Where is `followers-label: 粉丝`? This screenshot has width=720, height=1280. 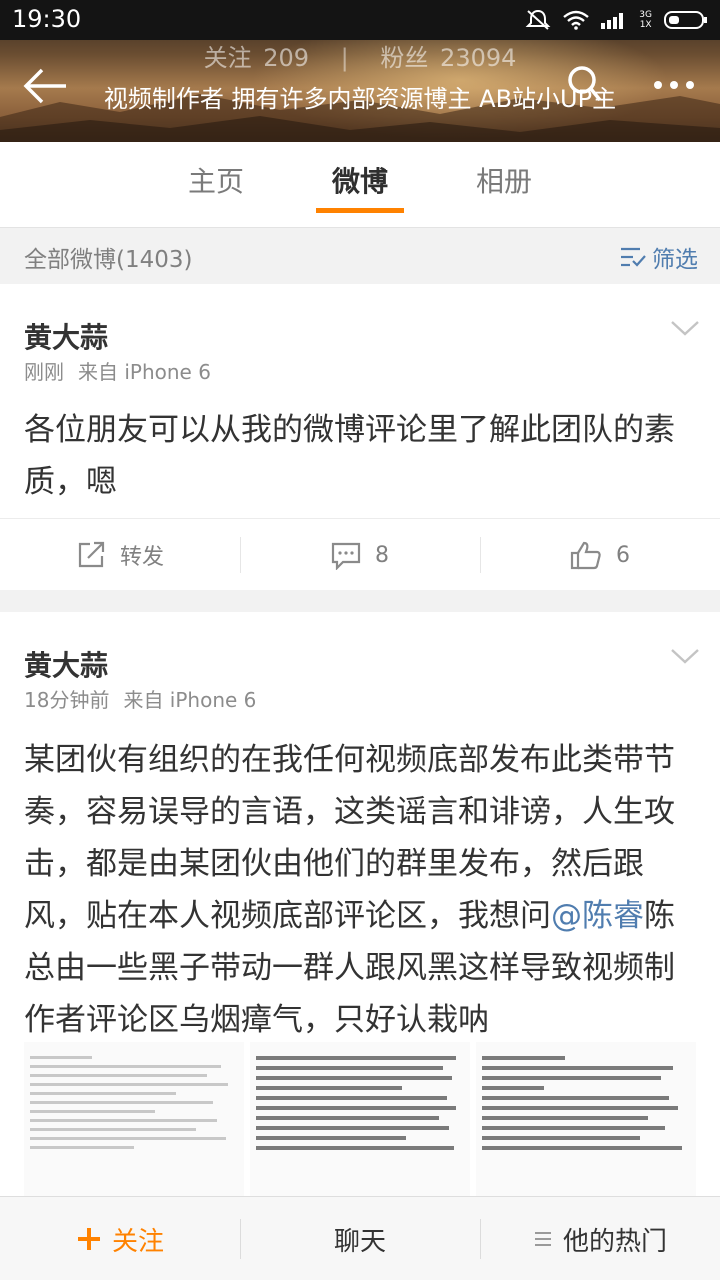
followers-label: 粉丝 is located at coordinates (404, 58).